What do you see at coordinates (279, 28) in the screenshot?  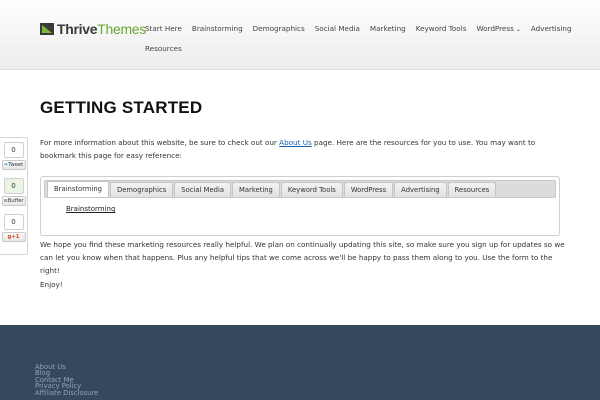 I see `nav-item-demographics: Demographics` at bounding box center [279, 28].